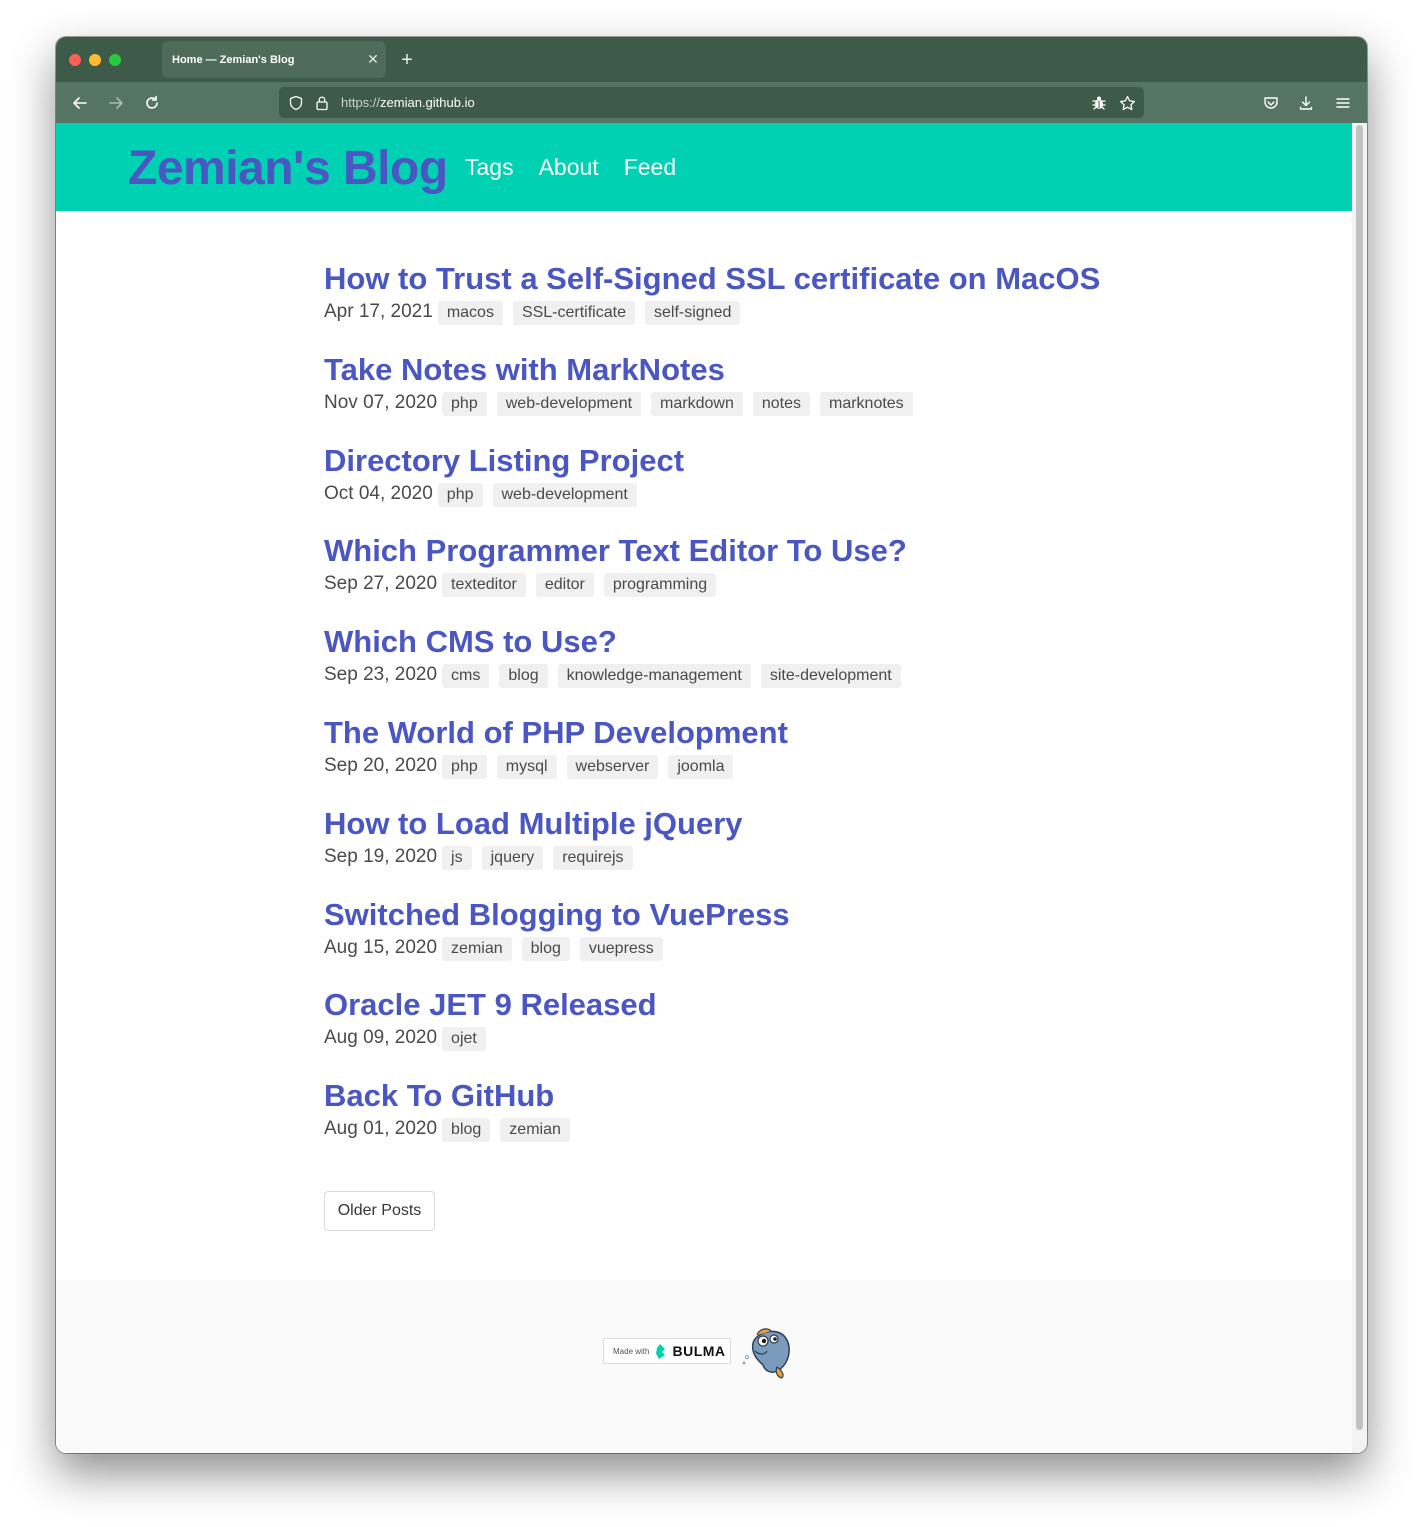 Image resolution: width=1423 pixels, height=1527 pixels. I want to click on downloads-button, so click(1306, 103).